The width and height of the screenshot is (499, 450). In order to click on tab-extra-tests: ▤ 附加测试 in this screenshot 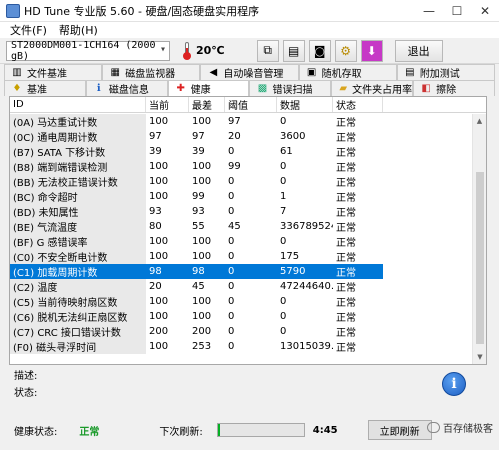, I will do `click(446, 72)`.